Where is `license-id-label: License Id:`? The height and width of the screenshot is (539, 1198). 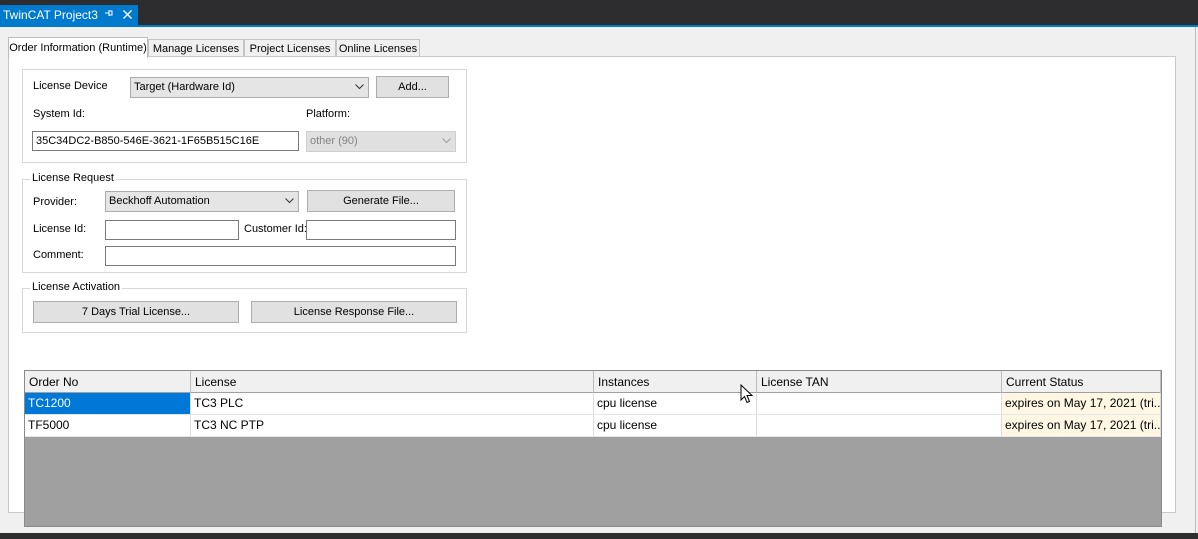
license-id-label: License Id: is located at coordinates (60, 229).